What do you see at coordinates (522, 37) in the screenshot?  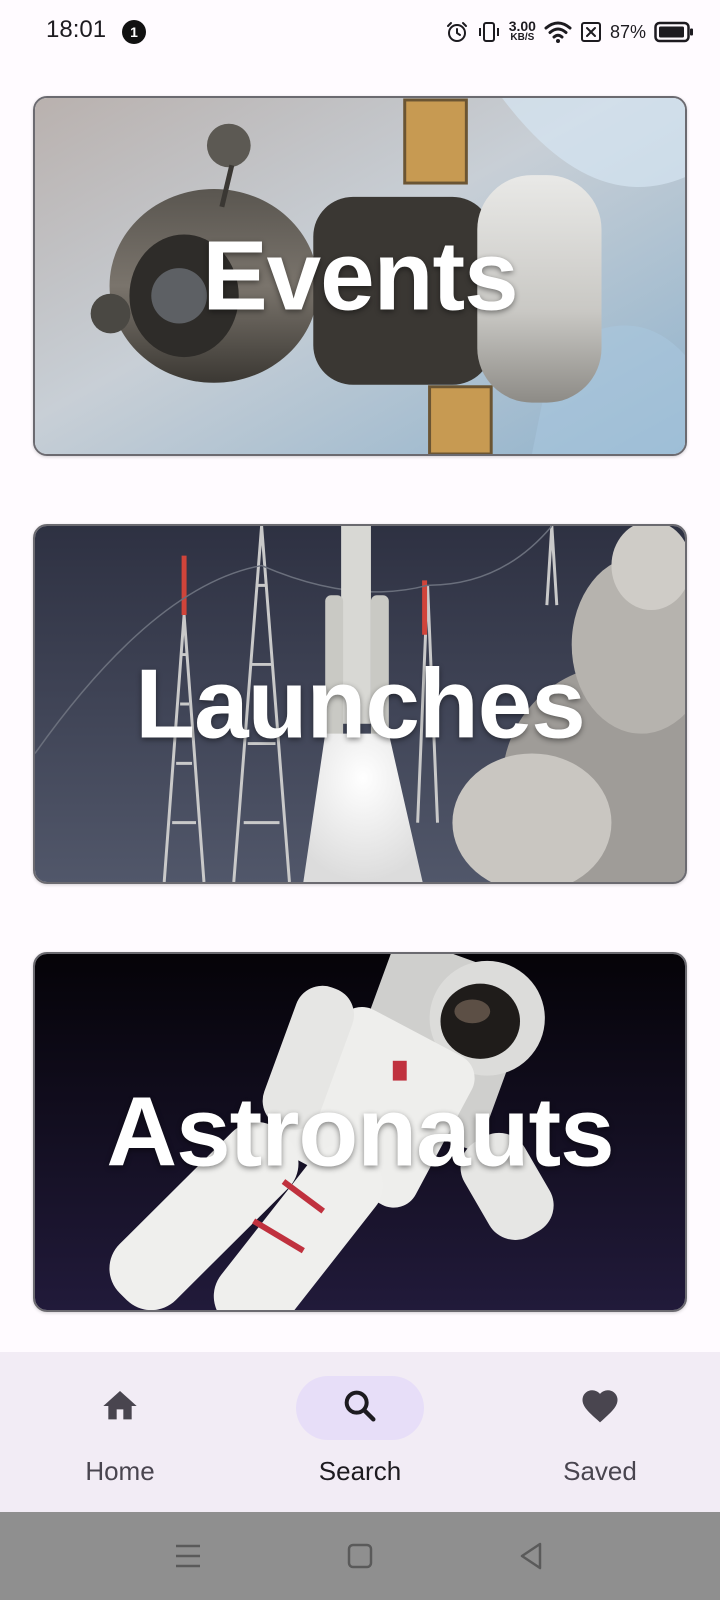 I see `network-speed-unit: KB/S` at bounding box center [522, 37].